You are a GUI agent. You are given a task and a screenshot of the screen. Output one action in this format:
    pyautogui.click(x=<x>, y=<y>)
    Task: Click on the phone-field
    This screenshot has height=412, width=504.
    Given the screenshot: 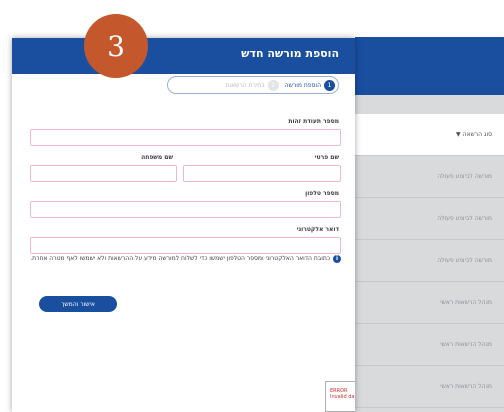 What is the action you would take?
    pyautogui.click(x=185, y=209)
    